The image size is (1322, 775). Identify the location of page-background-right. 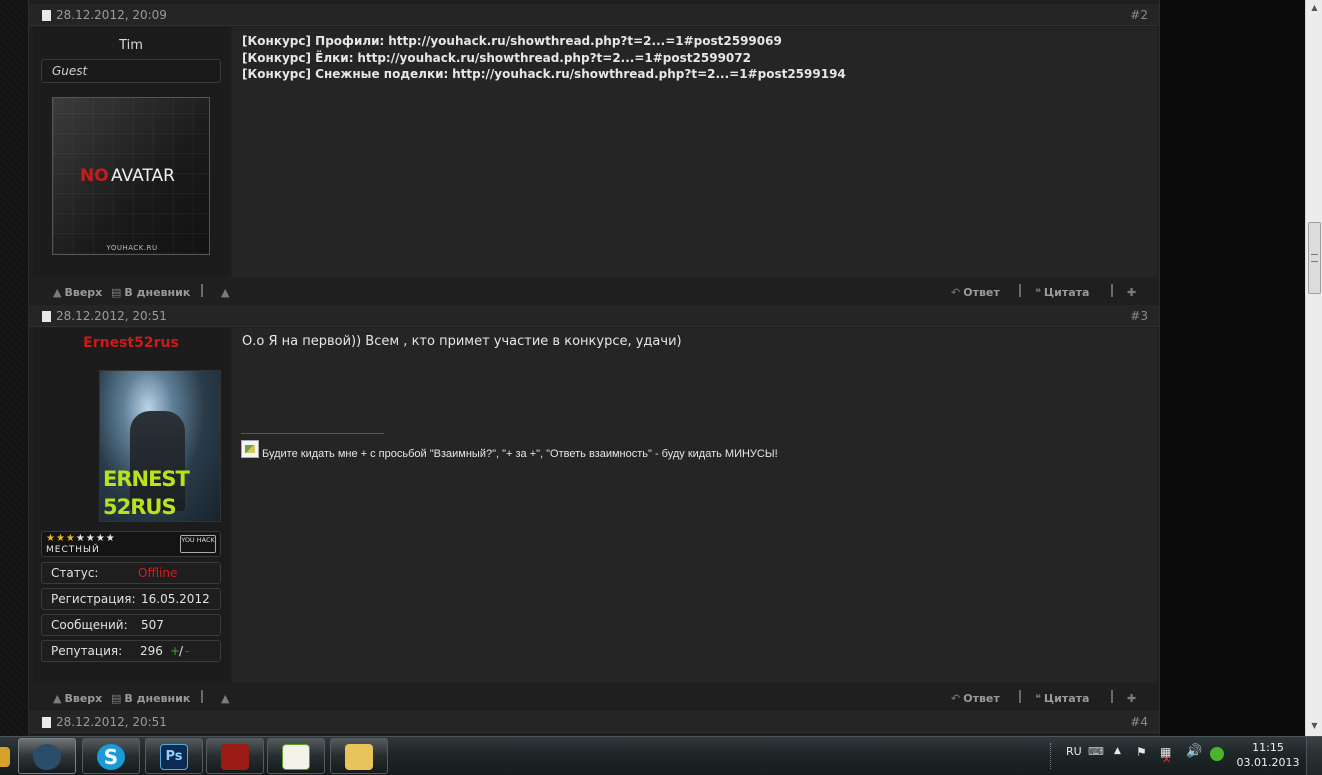
(1232, 368).